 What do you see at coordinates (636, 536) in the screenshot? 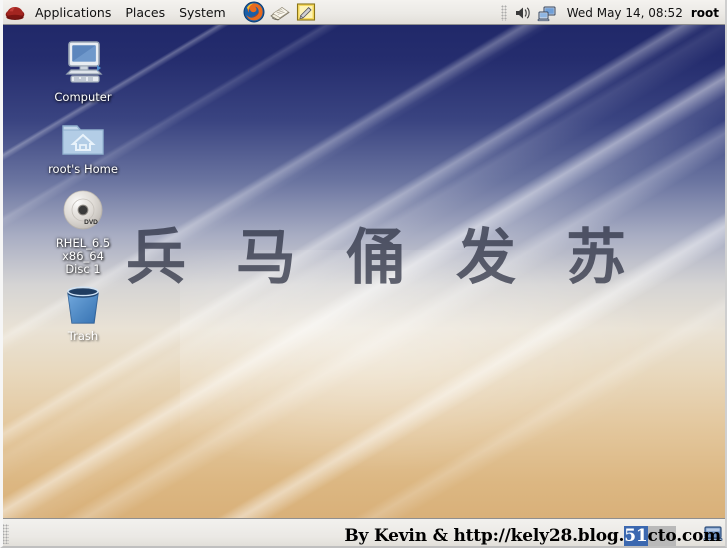
I see `watermark-highlight: 51` at bounding box center [636, 536].